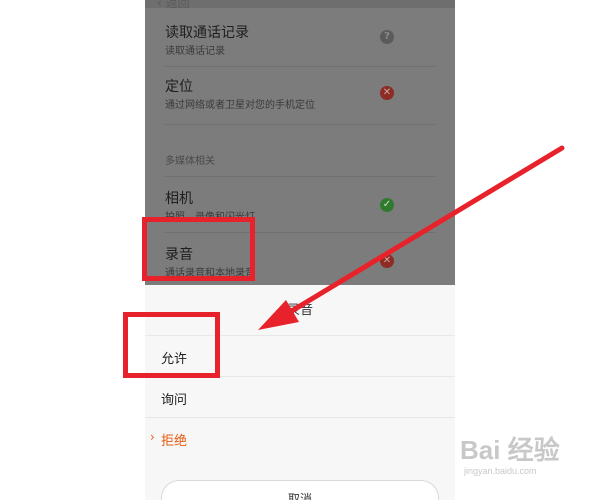 This screenshot has height=500, width=600. Describe the element at coordinates (278, 315) in the screenshot. I see `arrow-head` at that location.